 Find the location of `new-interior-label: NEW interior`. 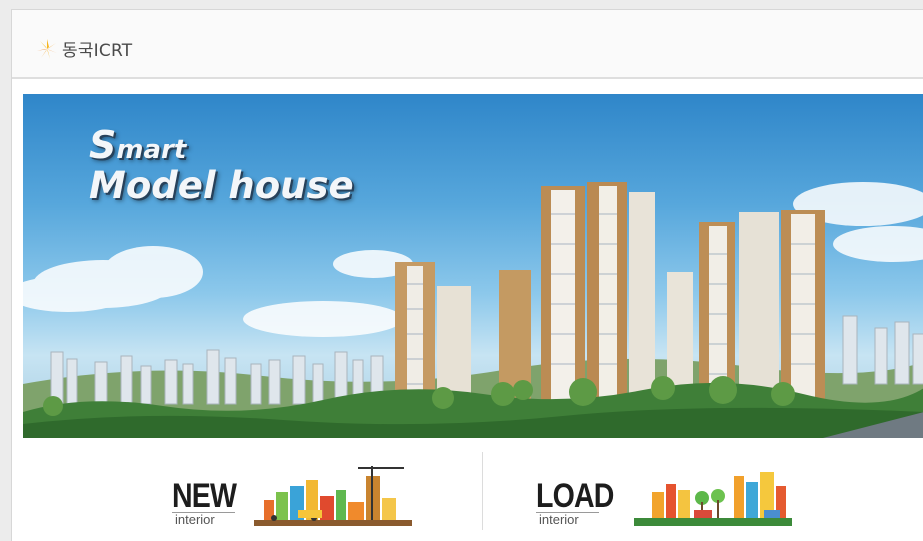

new-interior-label: NEW interior is located at coordinates (210, 502).